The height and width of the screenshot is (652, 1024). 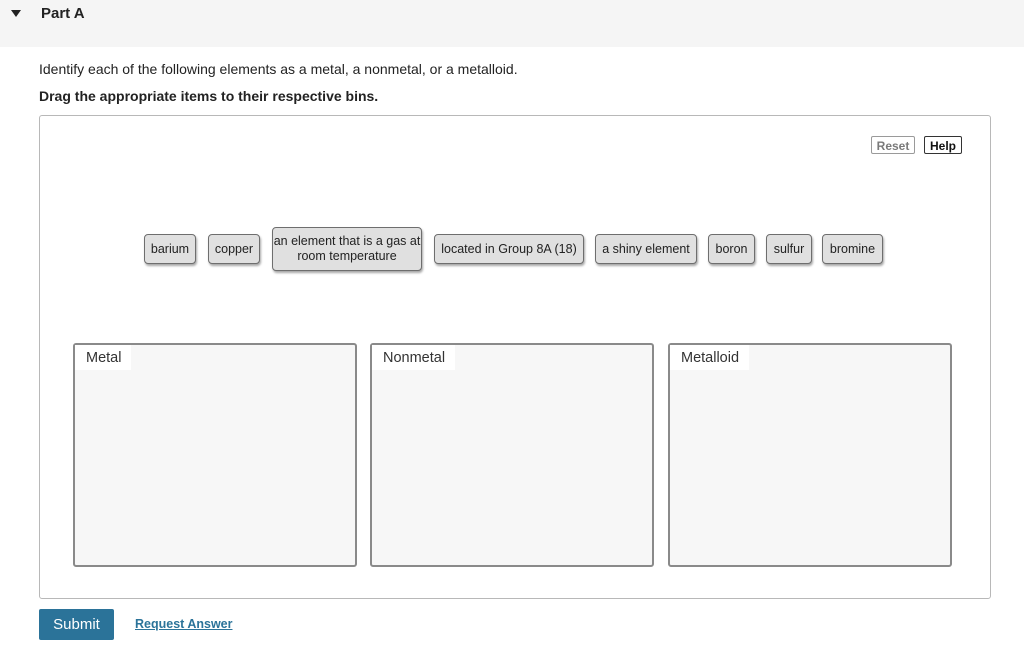 I want to click on bin-metal: Metal, so click(x=215, y=455).